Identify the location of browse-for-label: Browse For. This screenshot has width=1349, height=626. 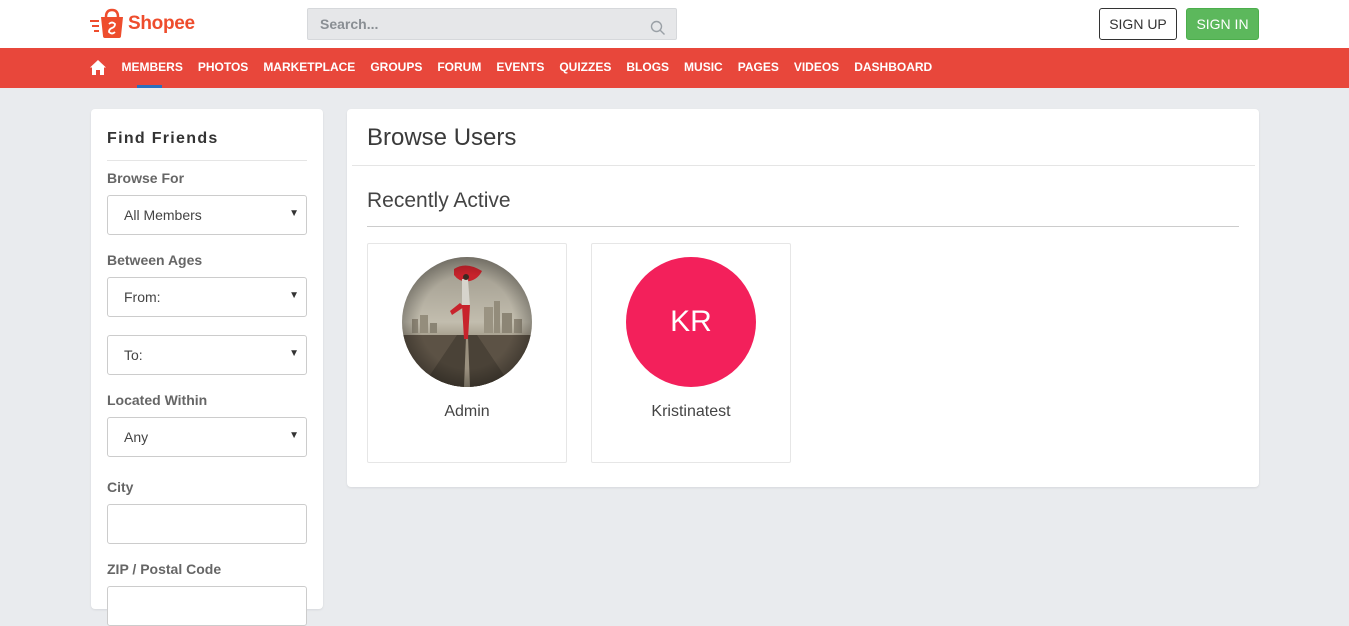
(146, 178).